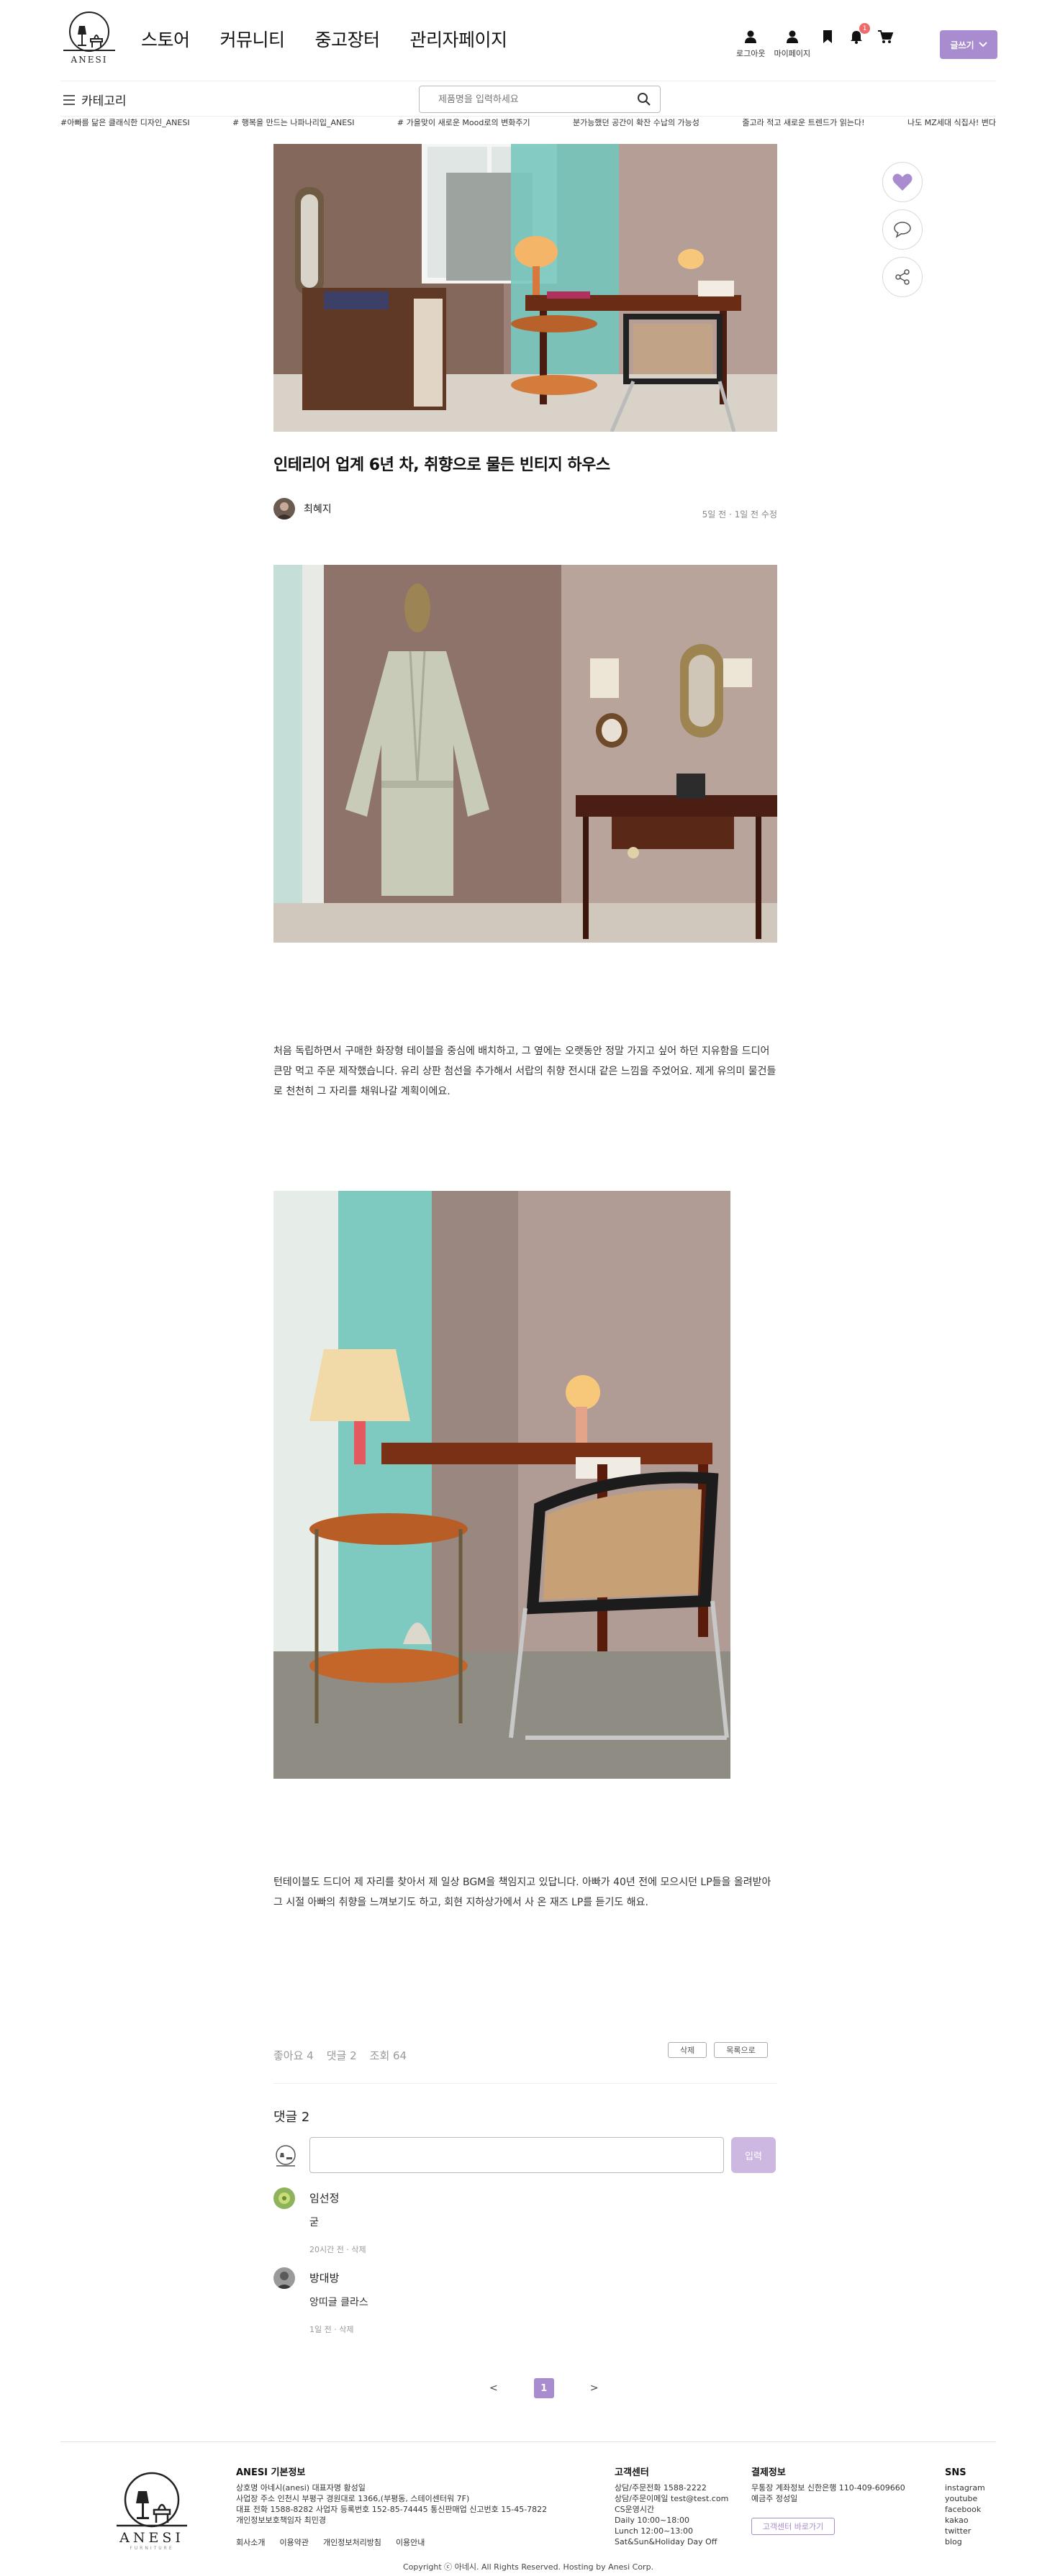  What do you see at coordinates (291, 2117) in the screenshot?
I see `comments-heading: 댓글 2` at bounding box center [291, 2117].